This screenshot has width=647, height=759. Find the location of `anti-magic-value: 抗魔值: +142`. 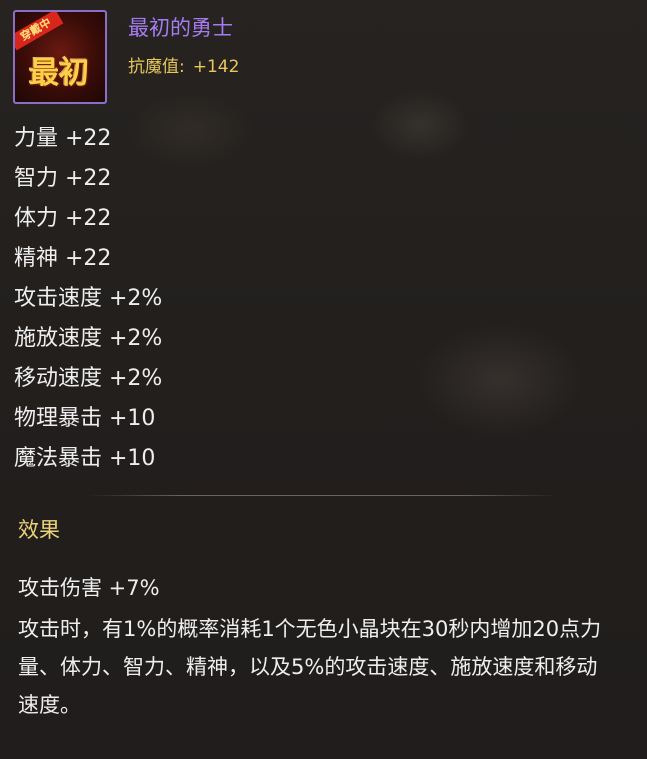

anti-magic-value: 抗魔值: +142 is located at coordinates (183, 64).